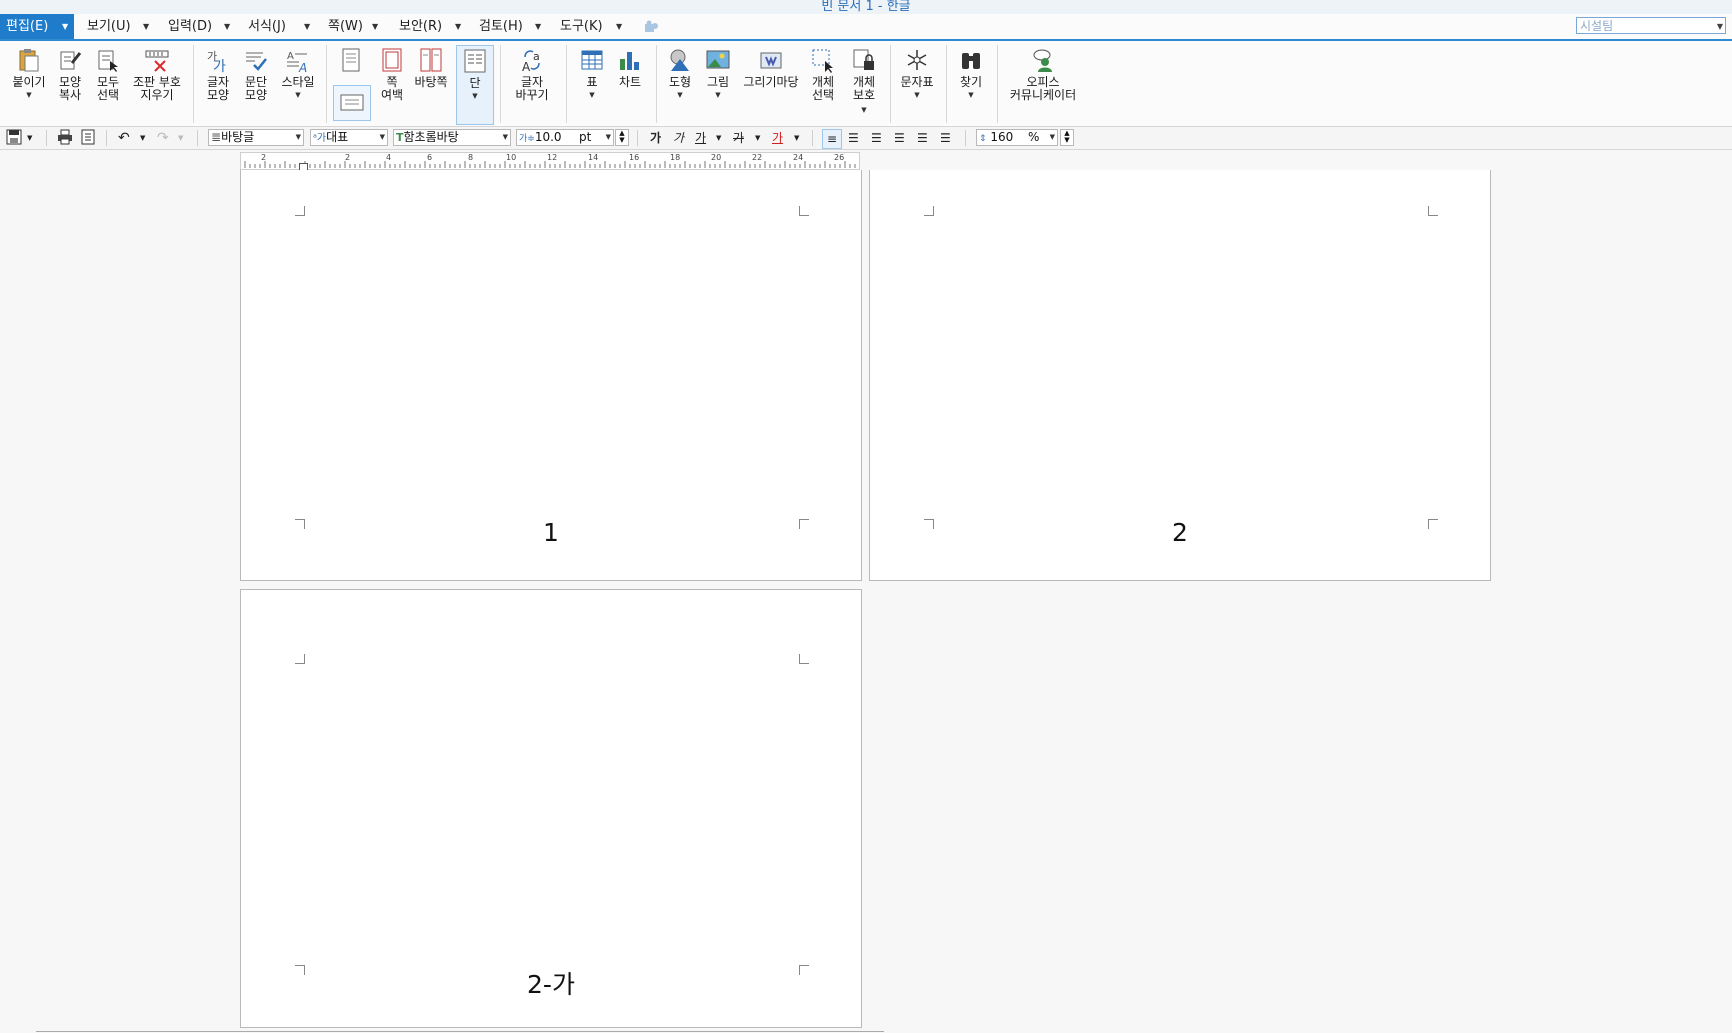 The image size is (1732, 1033). Describe the element at coordinates (823, 88) in the screenshot. I see `object-select-label: 개체 선택` at that location.